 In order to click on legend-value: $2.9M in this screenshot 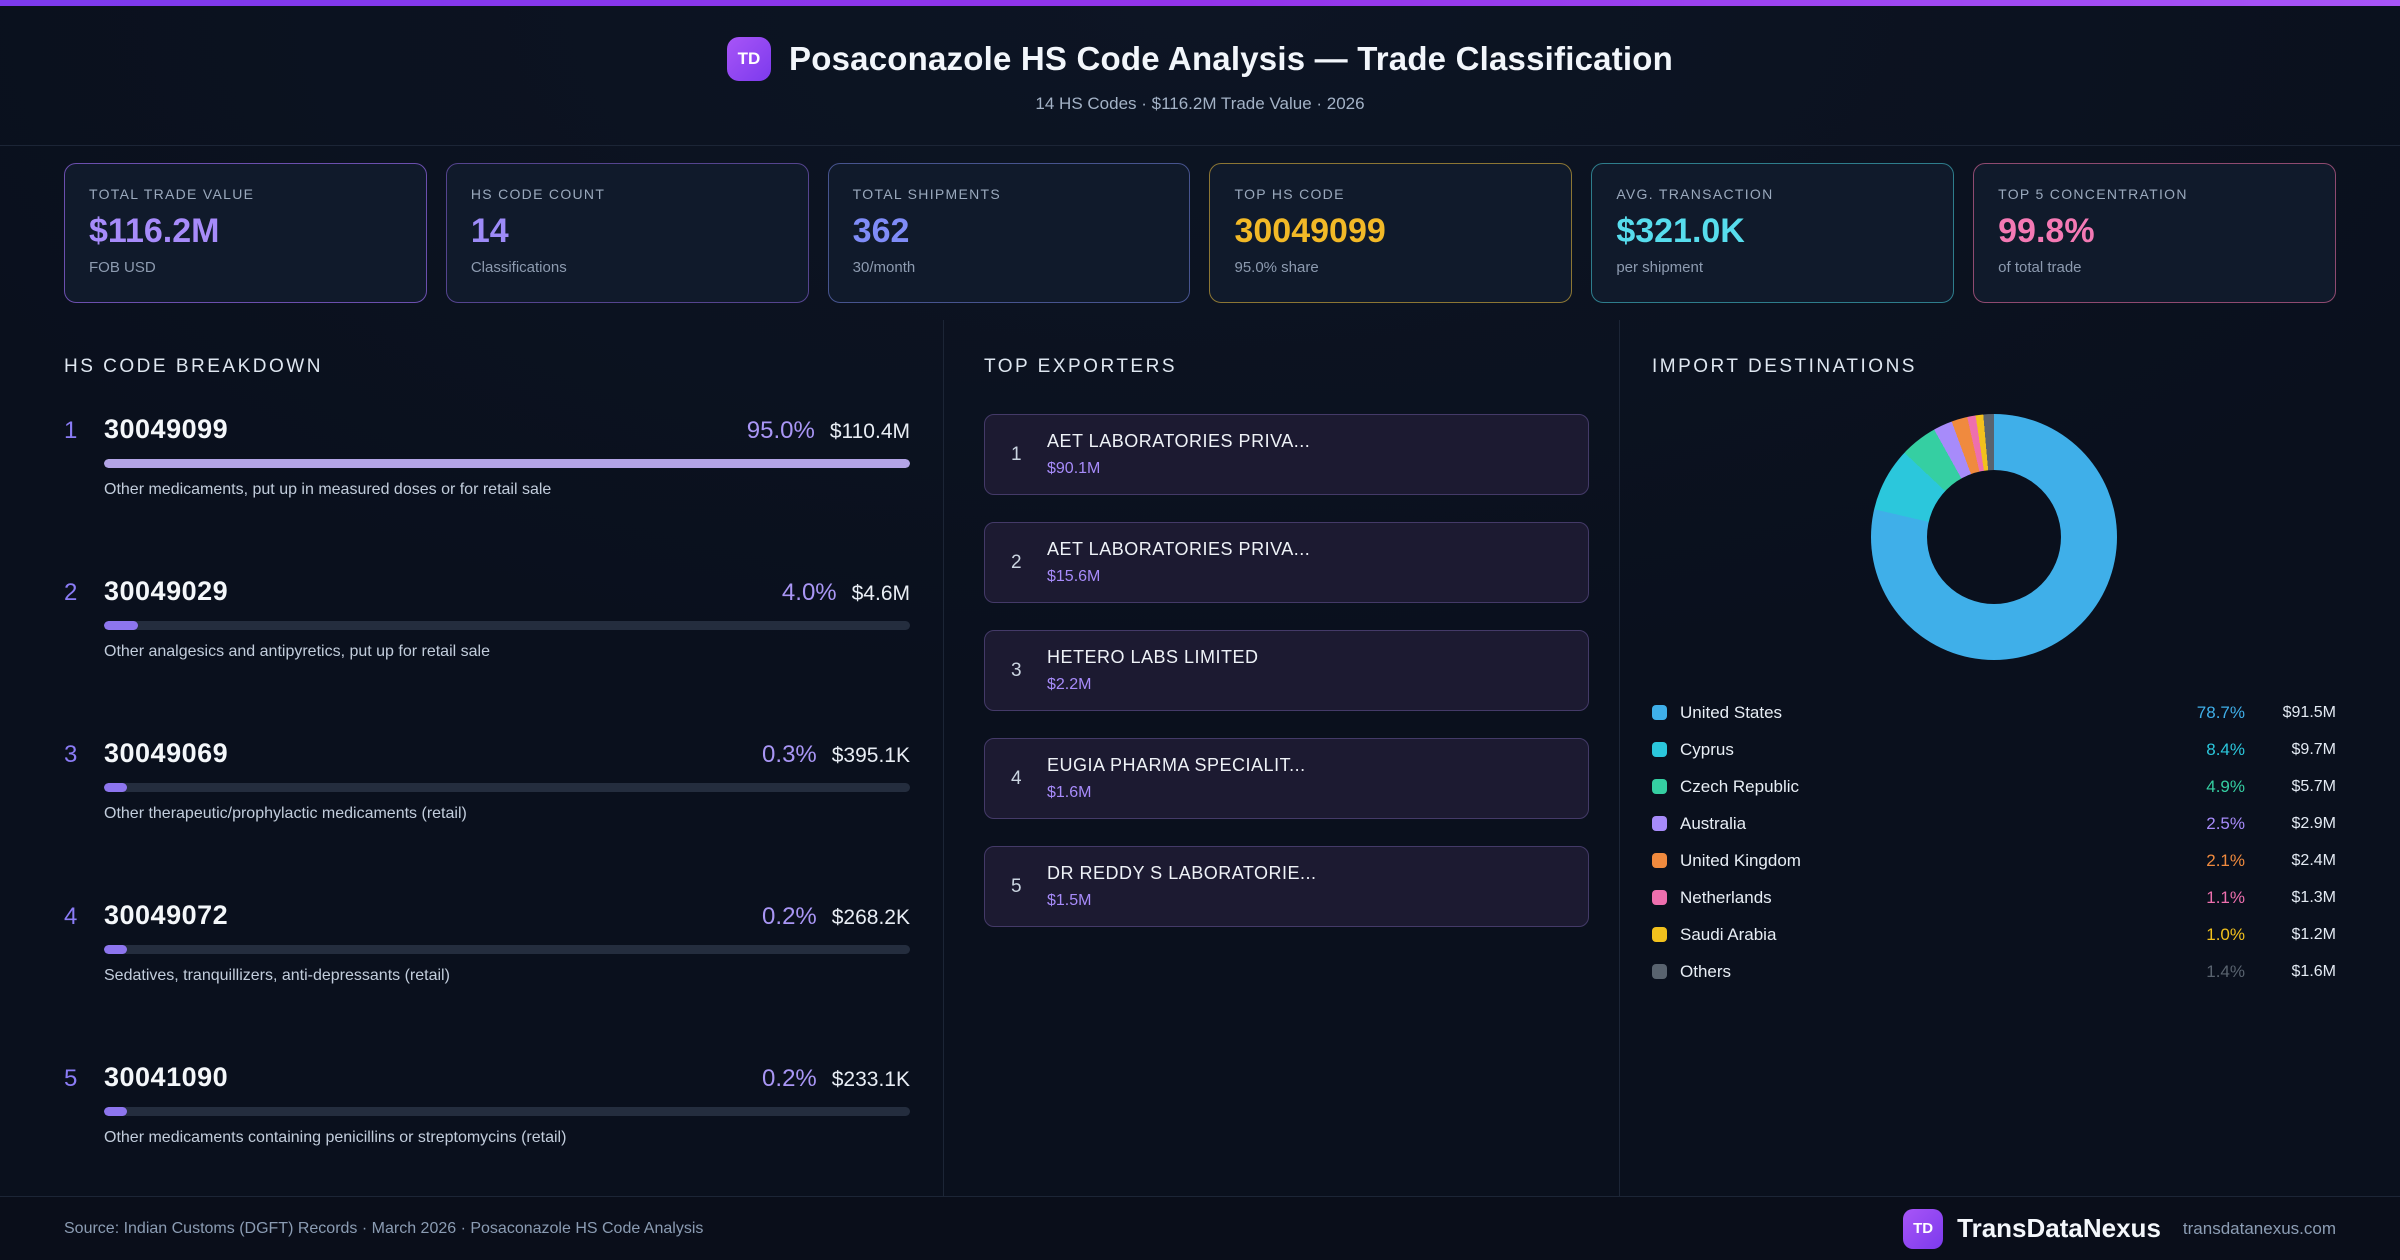, I will do `click(2313, 823)`.